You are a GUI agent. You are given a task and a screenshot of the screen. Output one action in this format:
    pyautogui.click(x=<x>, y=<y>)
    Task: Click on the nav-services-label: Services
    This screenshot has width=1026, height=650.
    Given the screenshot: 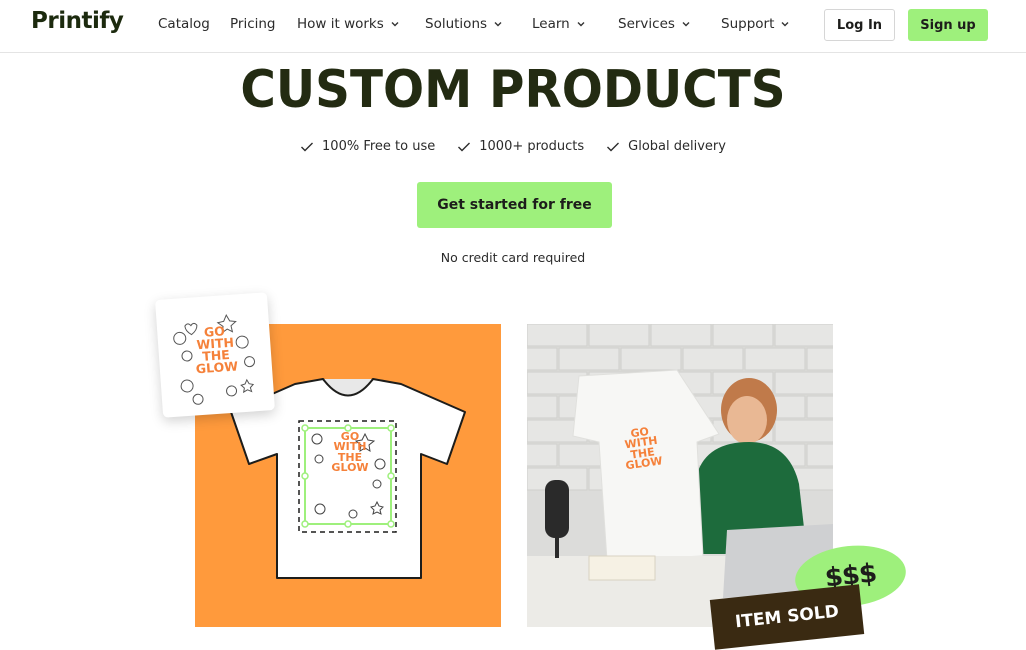 What is the action you would take?
    pyautogui.click(x=646, y=24)
    